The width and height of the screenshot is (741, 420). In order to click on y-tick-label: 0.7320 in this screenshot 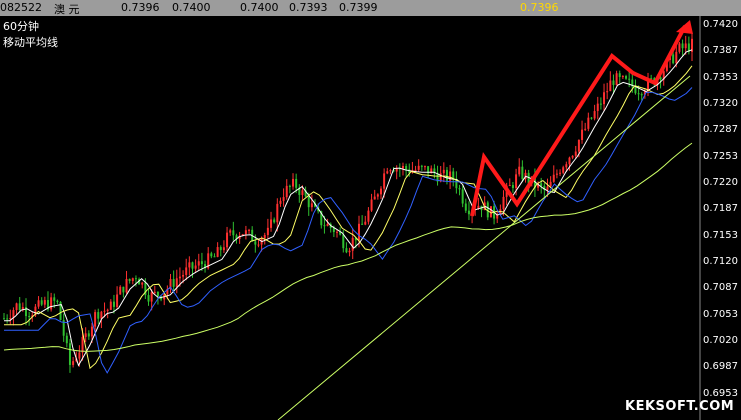, I will do `click(720, 103)`.